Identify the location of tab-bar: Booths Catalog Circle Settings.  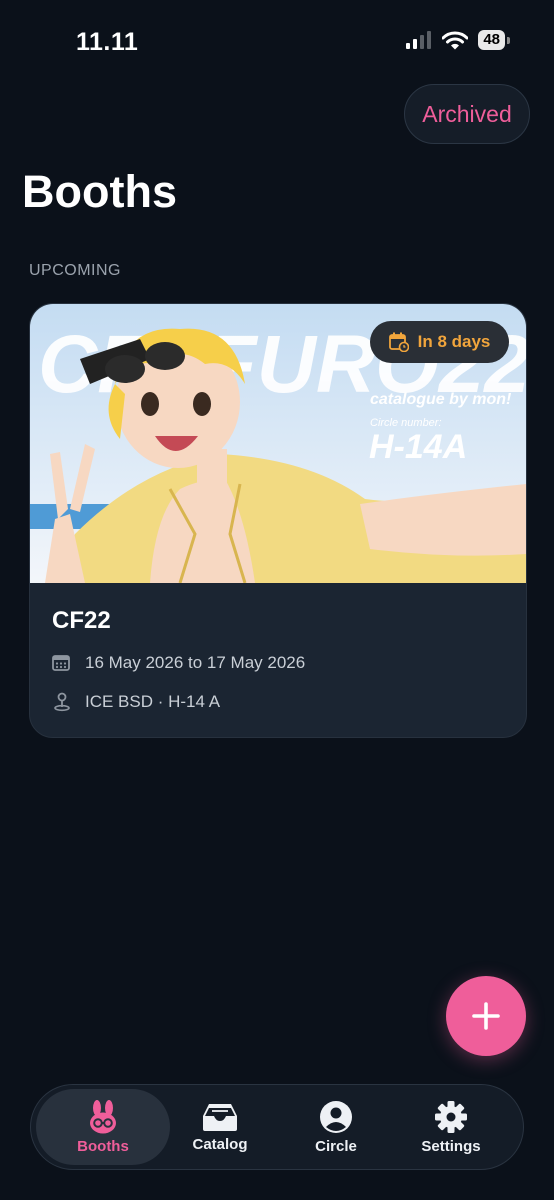
(277, 1127).